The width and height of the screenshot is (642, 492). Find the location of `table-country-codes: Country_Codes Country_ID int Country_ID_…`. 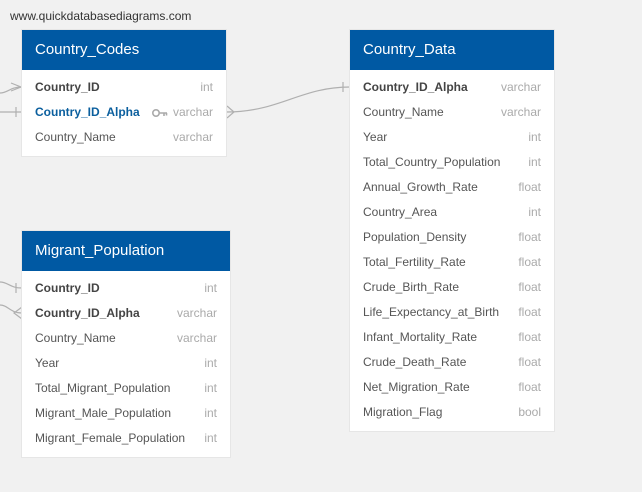

table-country-codes: Country_Codes Country_ID int Country_ID_… is located at coordinates (124, 93).